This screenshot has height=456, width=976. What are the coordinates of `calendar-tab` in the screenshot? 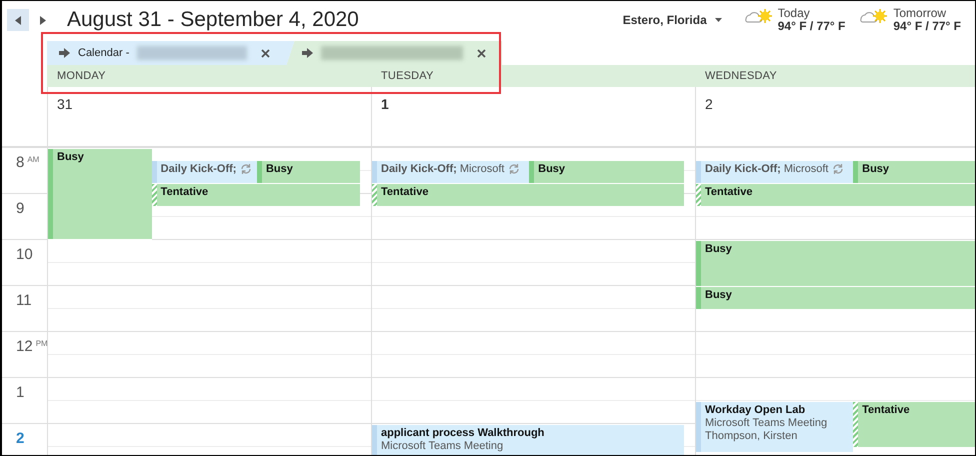 It's located at (394, 53).